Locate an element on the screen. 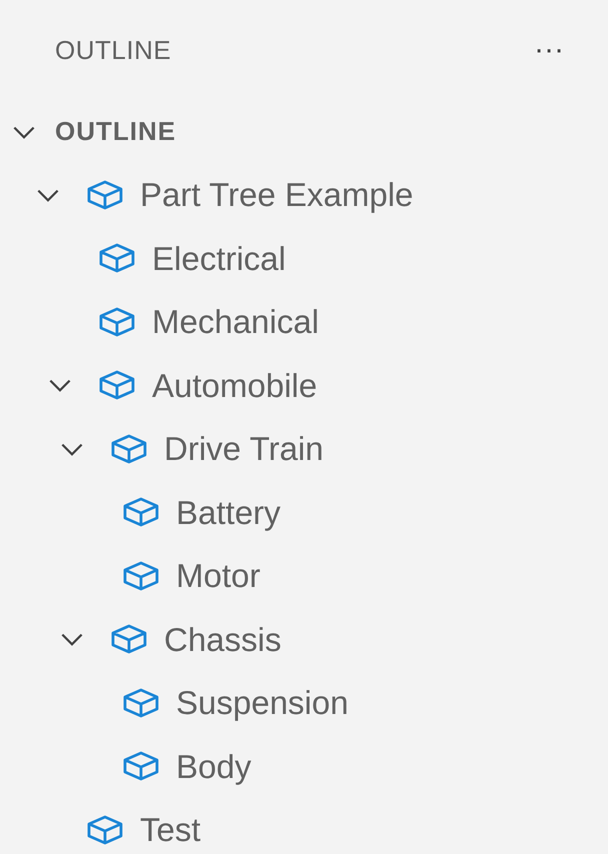 This screenshot has height=854, width=608. tree-item-label: Motor is located at coordinates (218, 575).